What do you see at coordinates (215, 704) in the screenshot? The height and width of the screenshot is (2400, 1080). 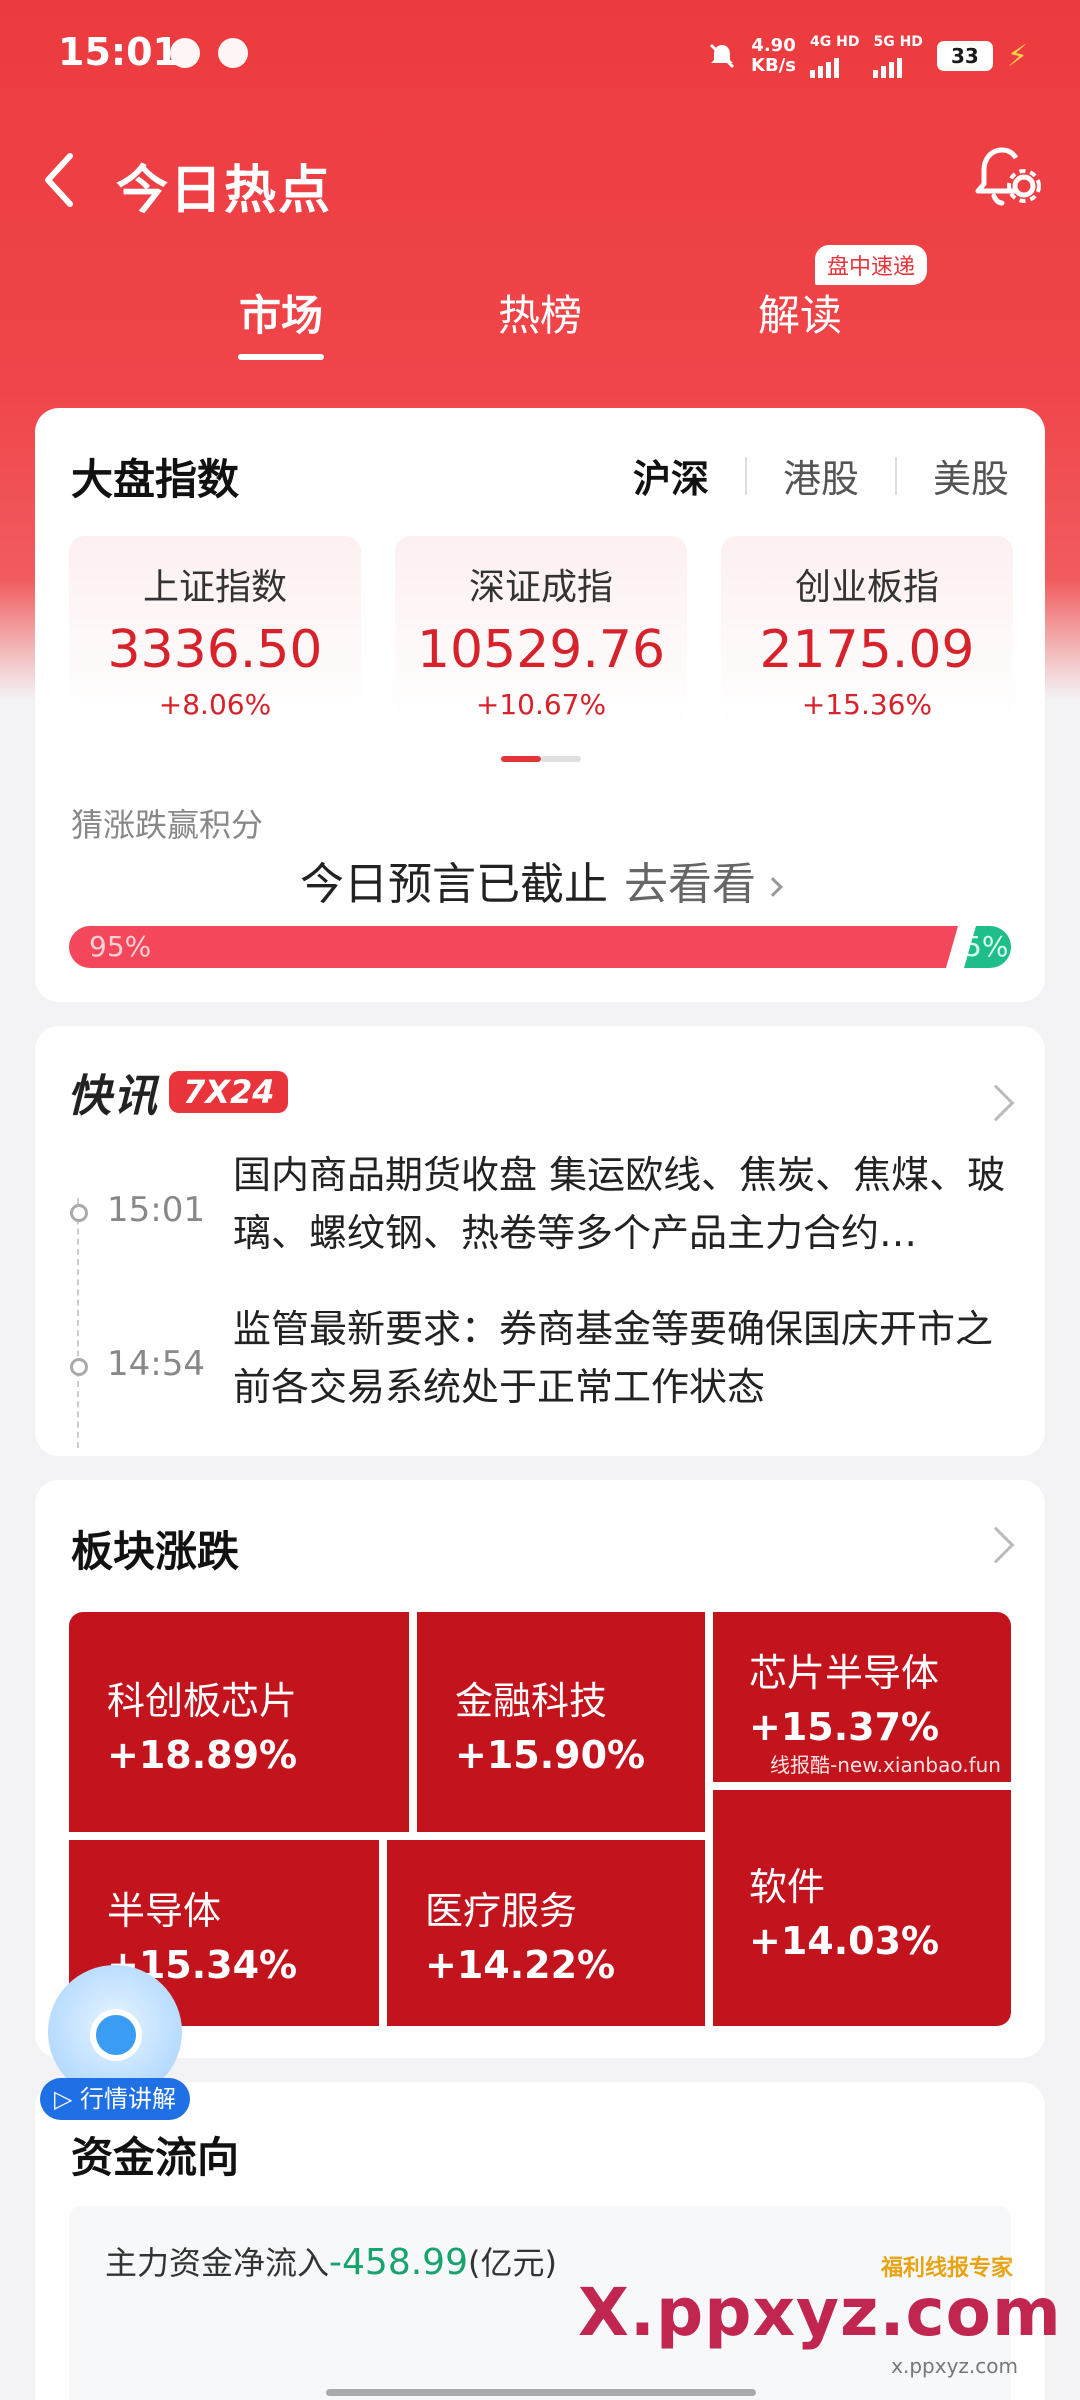 I see `index-change: +8.06%` at bounding box center [215, 704].